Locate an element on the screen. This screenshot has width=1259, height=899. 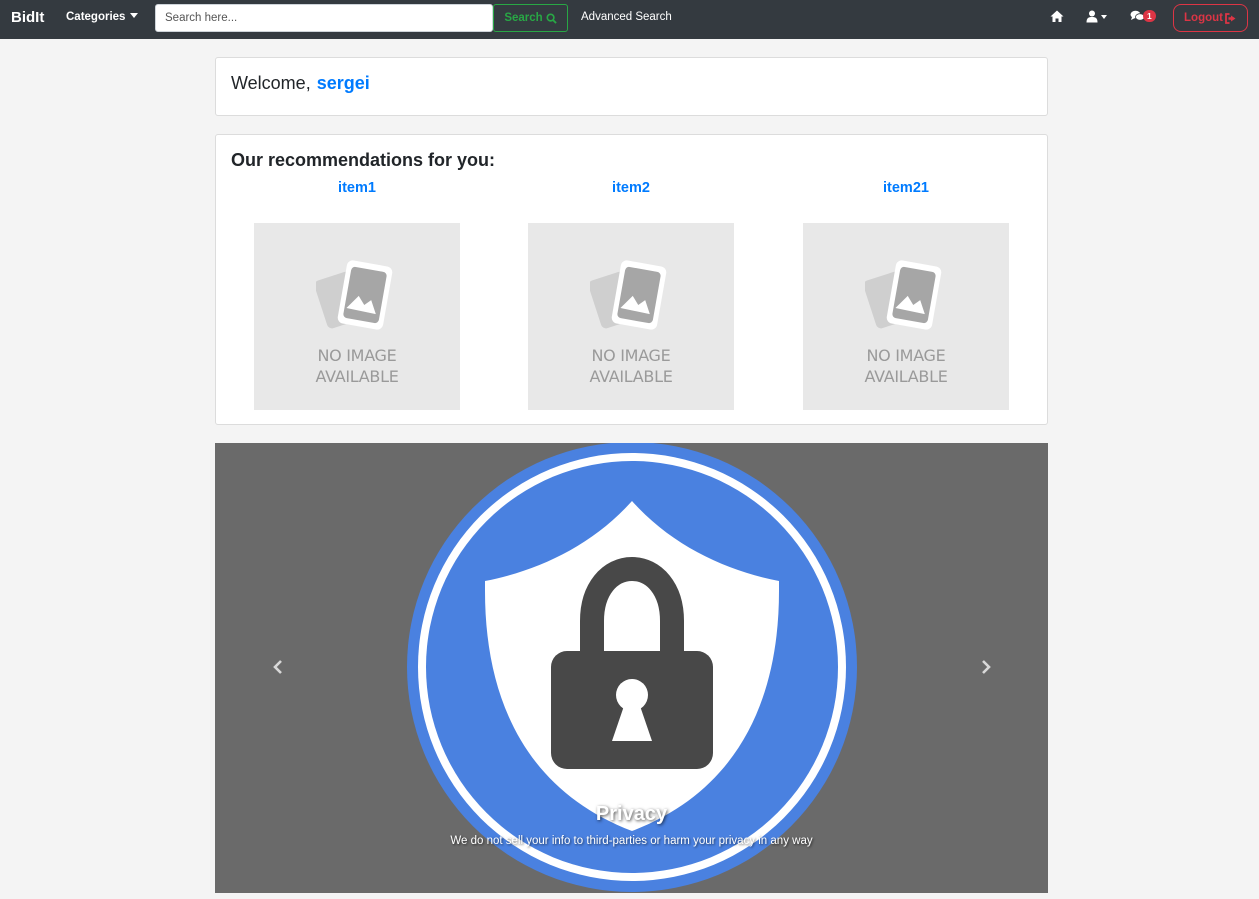
welcome-greeting: Welcome, is located at coordinates (271, 83).